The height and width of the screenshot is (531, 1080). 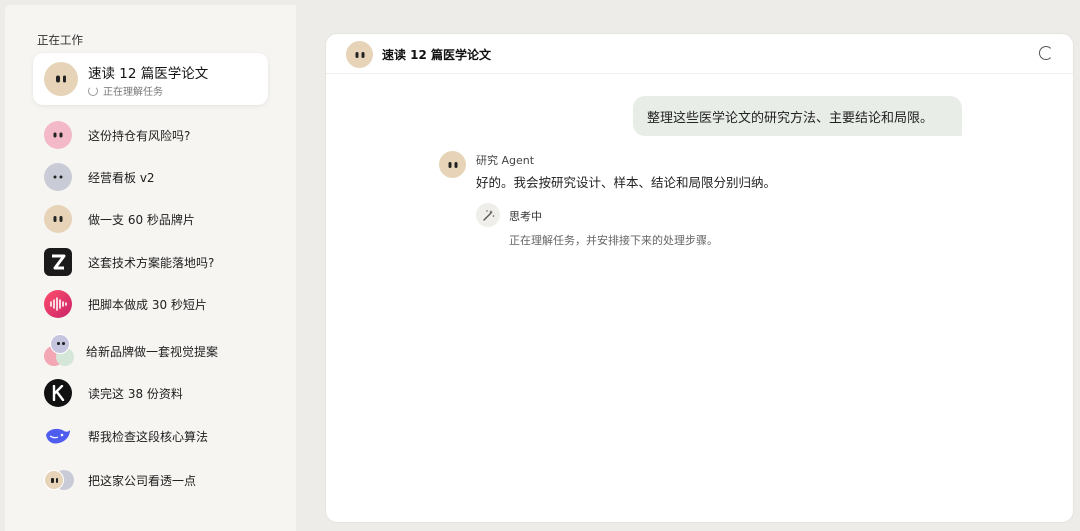 I want to click on sidebar-item-label: 这套技术方案能落地吗?, so click(x=151, y=262).